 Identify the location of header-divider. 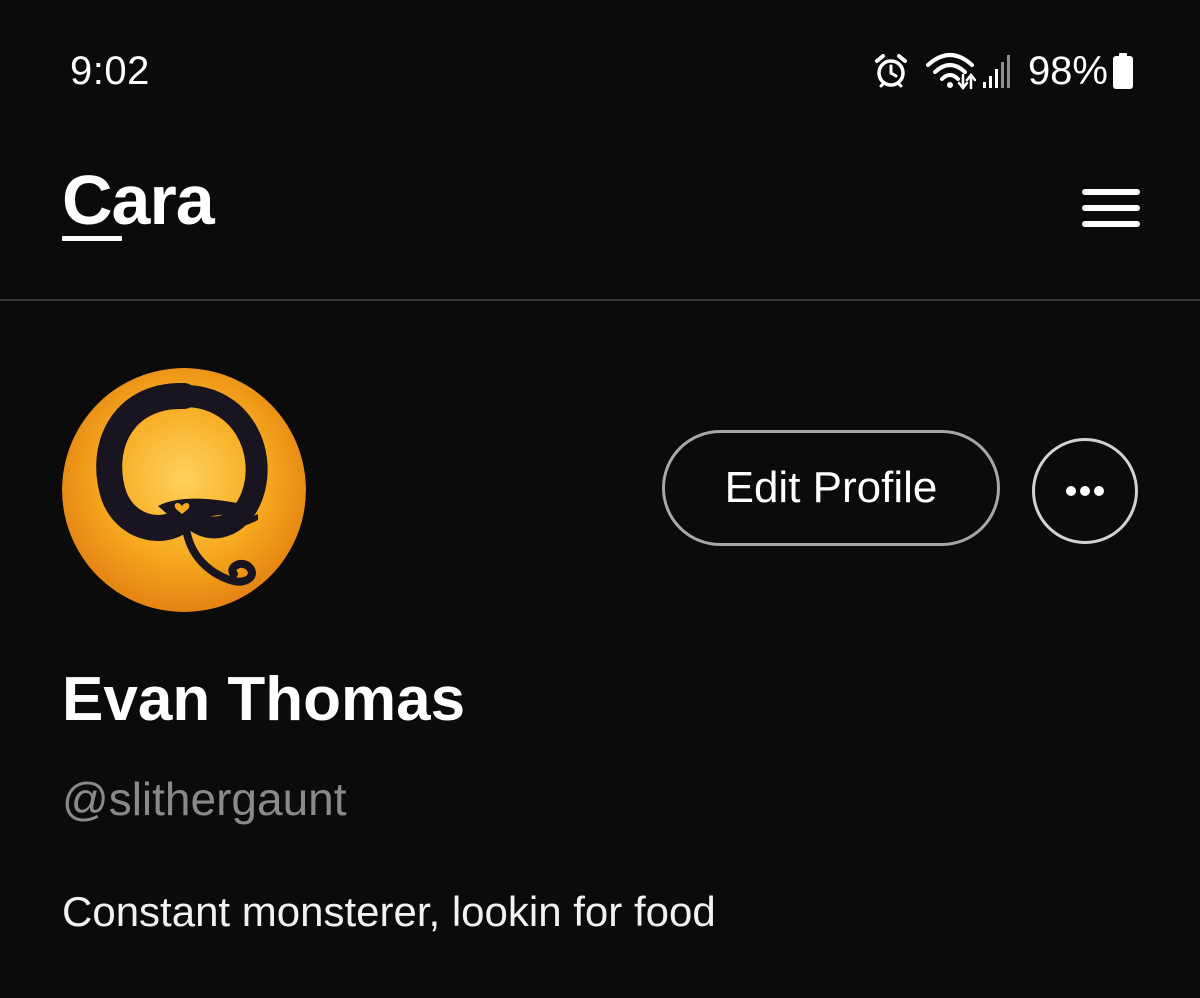
(600, 300).